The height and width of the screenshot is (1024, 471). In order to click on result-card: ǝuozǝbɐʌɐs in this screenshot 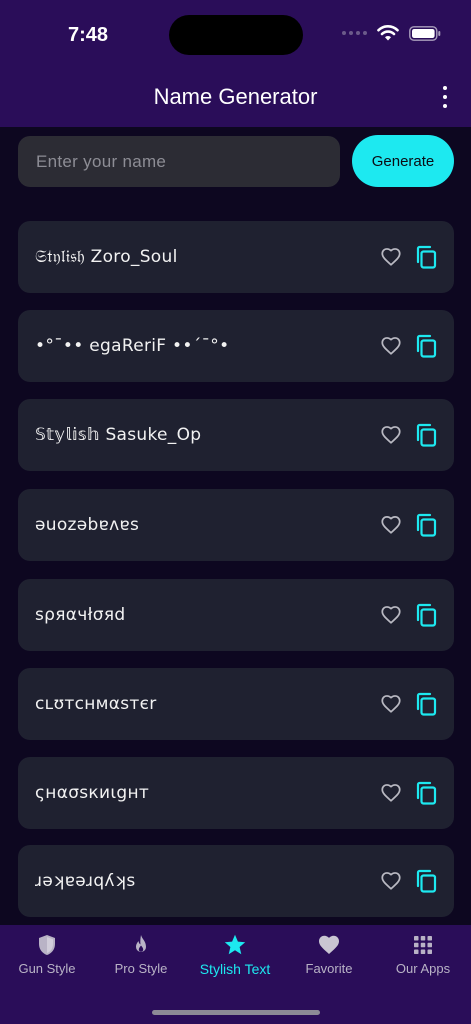, I will do `click(236, 525)`.